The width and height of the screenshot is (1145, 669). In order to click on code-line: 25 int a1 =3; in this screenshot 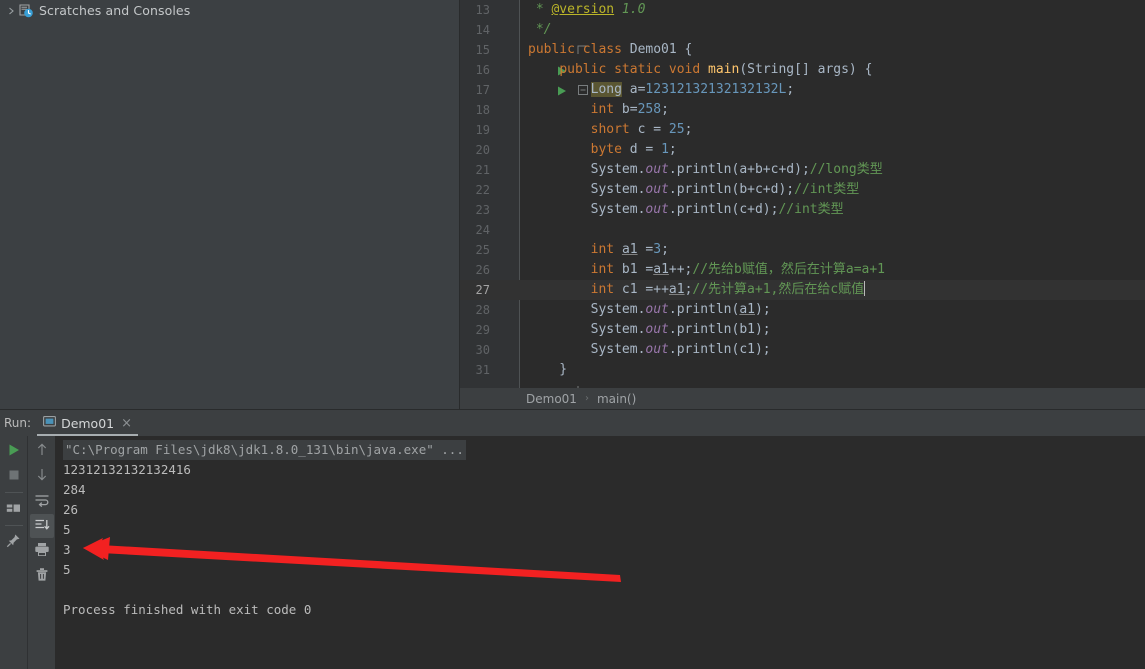, I will do `click(802, 250)`.